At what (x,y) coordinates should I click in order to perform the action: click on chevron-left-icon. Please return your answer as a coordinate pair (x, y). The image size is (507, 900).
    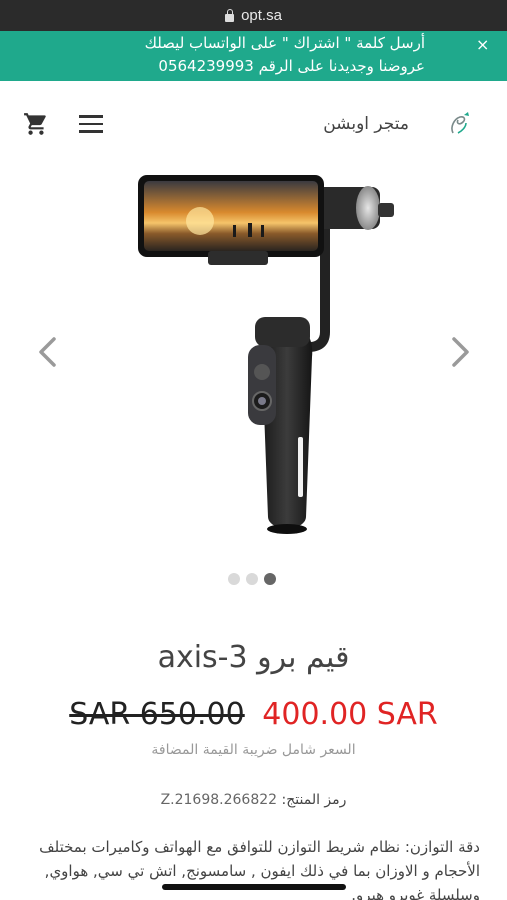
    Looking at the image, I should click on (47, 352).